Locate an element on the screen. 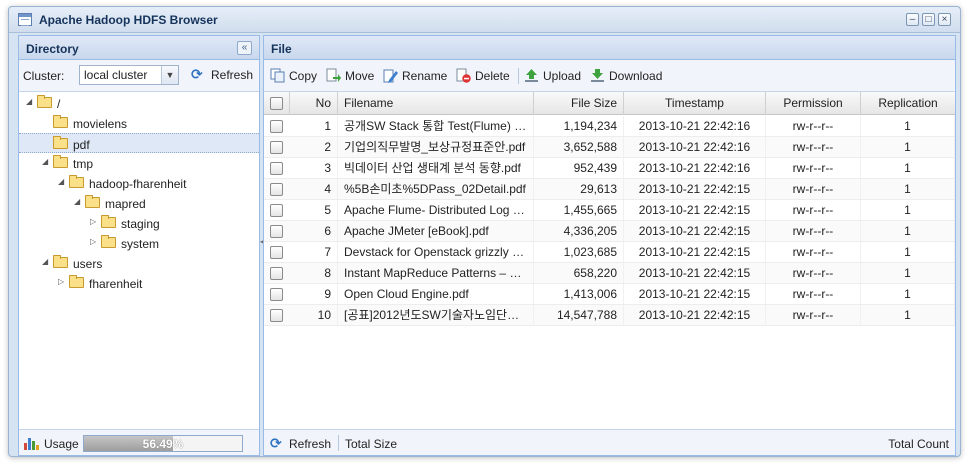  upload-icon is located at coordinates (531, 75).